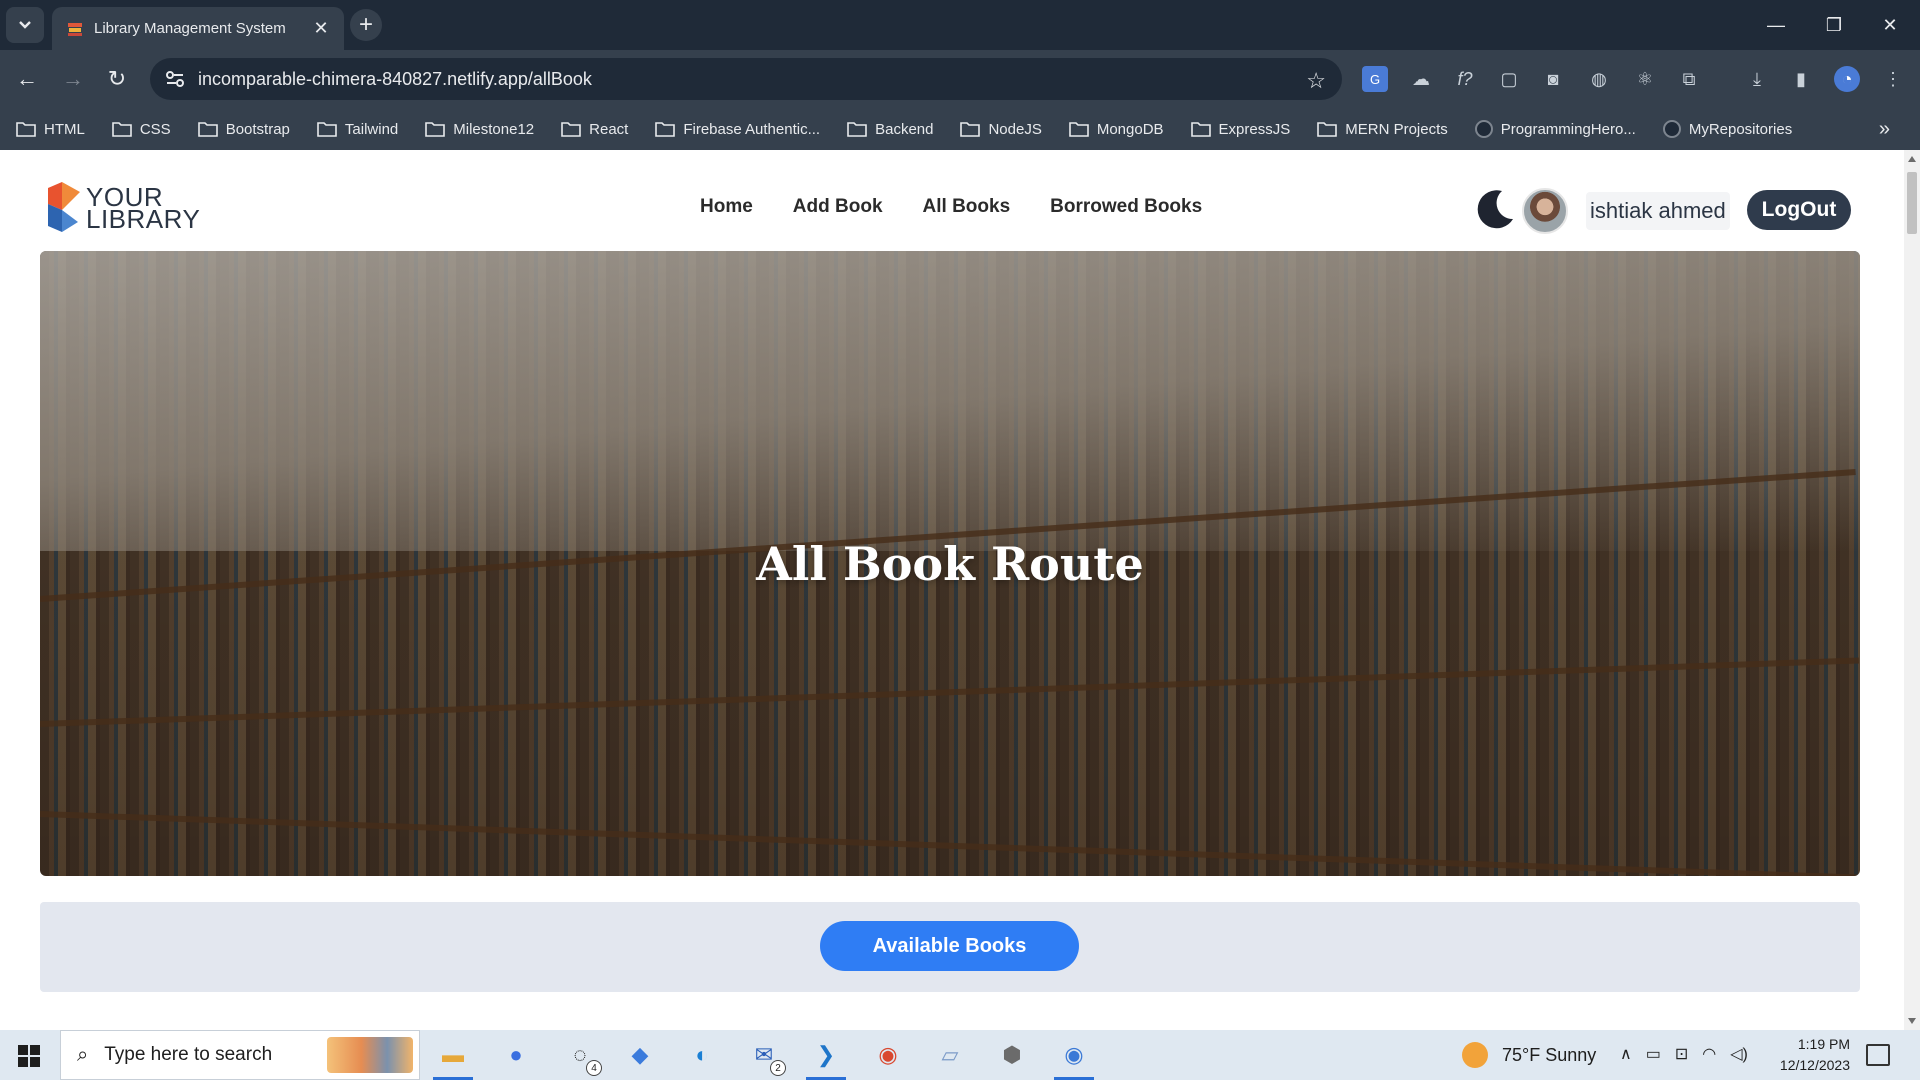  Describe the element at coordinates (1912, 1021) in the screenshot. I see `scroll-down-icon` at that location.